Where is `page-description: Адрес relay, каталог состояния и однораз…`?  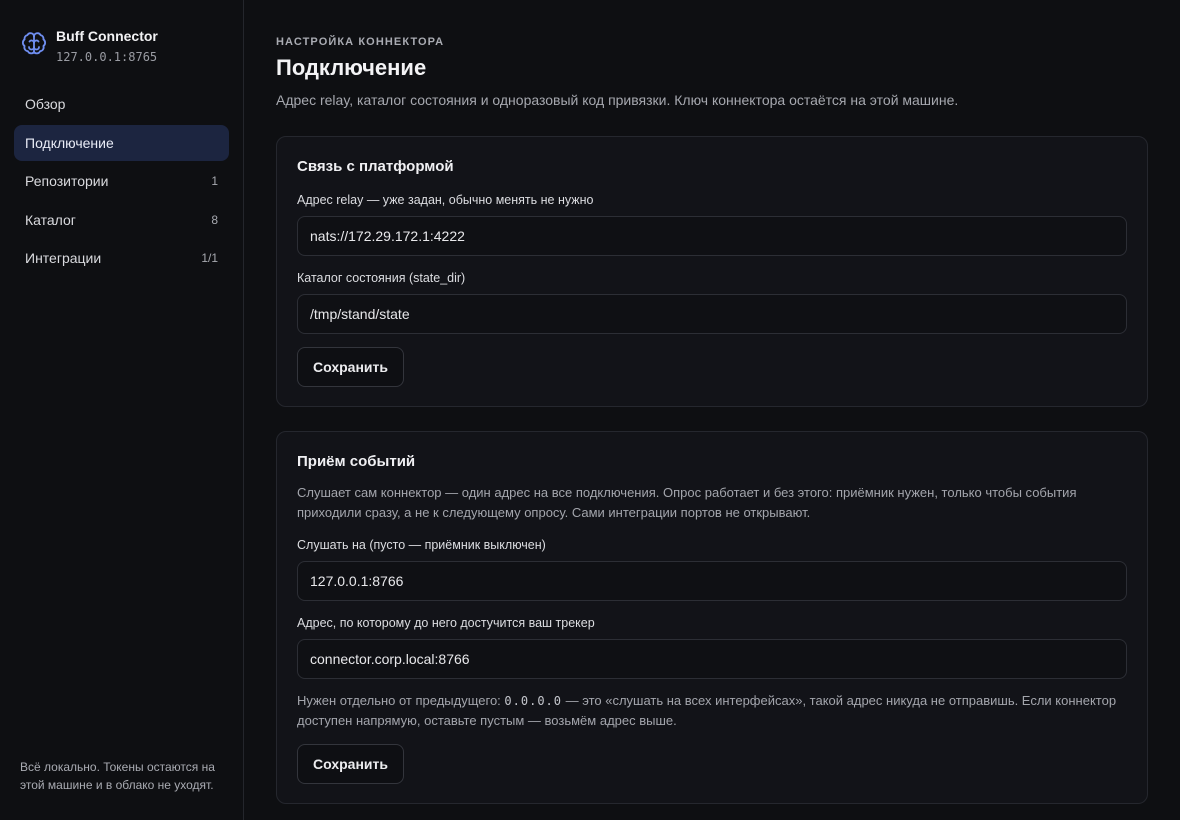
page-description: Адрес relay, каталог состояния и однораз… is located at coordinates (617, 100).